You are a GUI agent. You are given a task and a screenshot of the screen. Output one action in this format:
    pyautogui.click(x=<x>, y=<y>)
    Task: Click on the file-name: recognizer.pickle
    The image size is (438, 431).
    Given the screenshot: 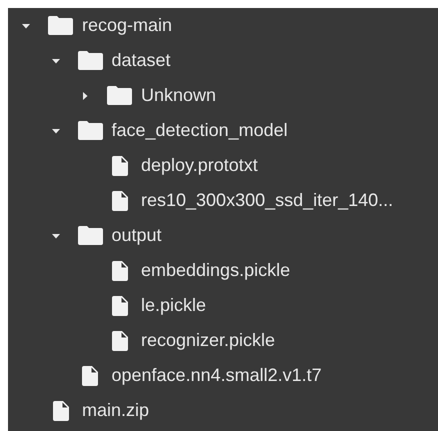 What is the action you would take?
    pyautogui.click(x=208, y=340)
    